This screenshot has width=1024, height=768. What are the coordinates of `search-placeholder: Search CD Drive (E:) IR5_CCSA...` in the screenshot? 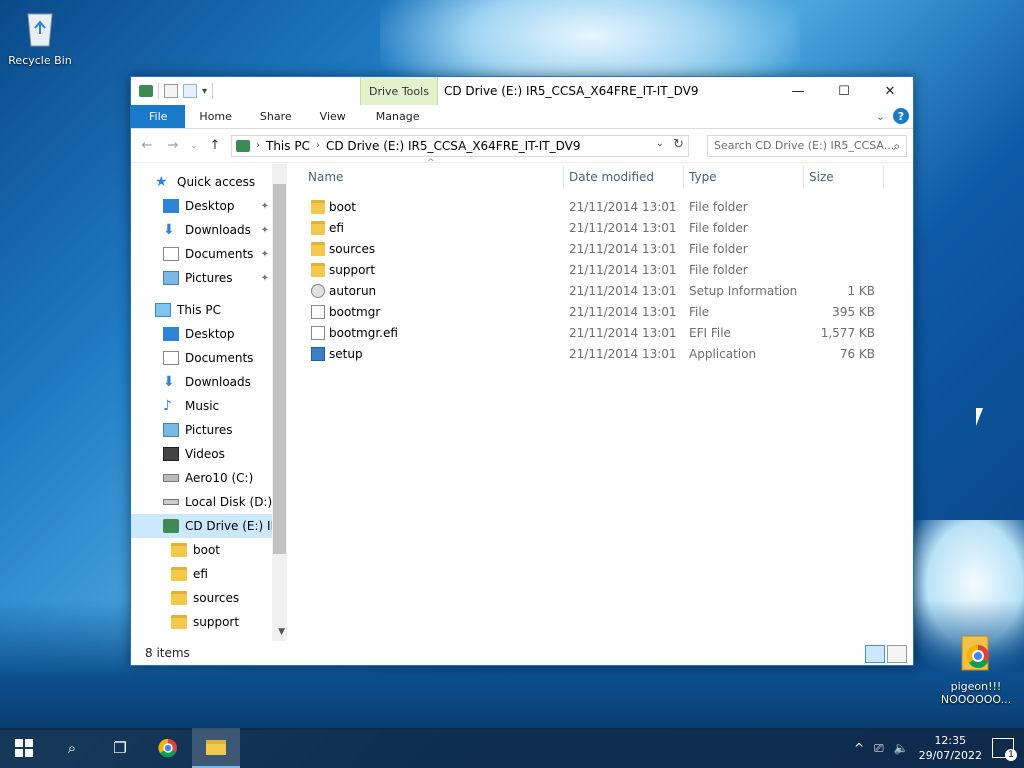 It's located at (804, 145).